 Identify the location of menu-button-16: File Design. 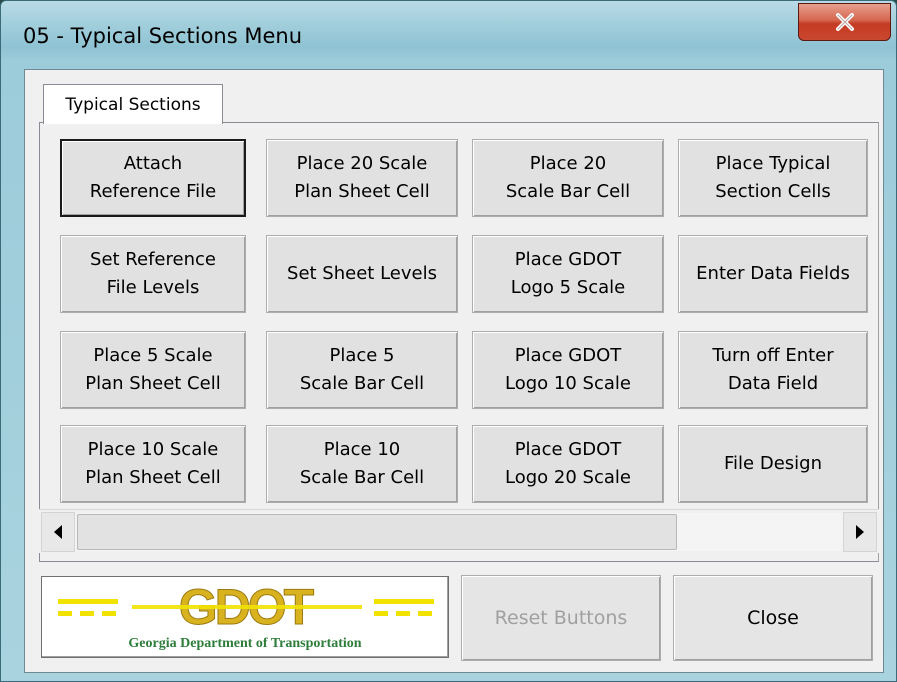
(773, 464).